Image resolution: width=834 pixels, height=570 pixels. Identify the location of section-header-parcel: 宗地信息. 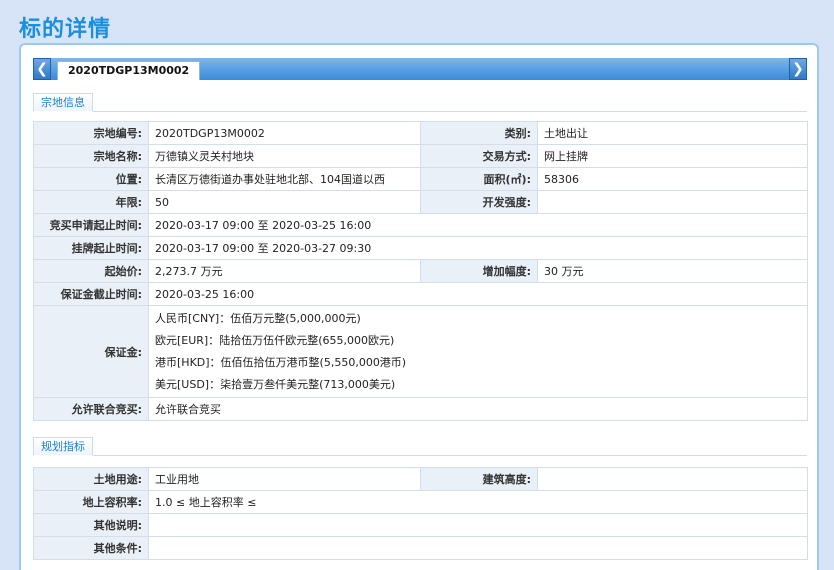
(420, 102).